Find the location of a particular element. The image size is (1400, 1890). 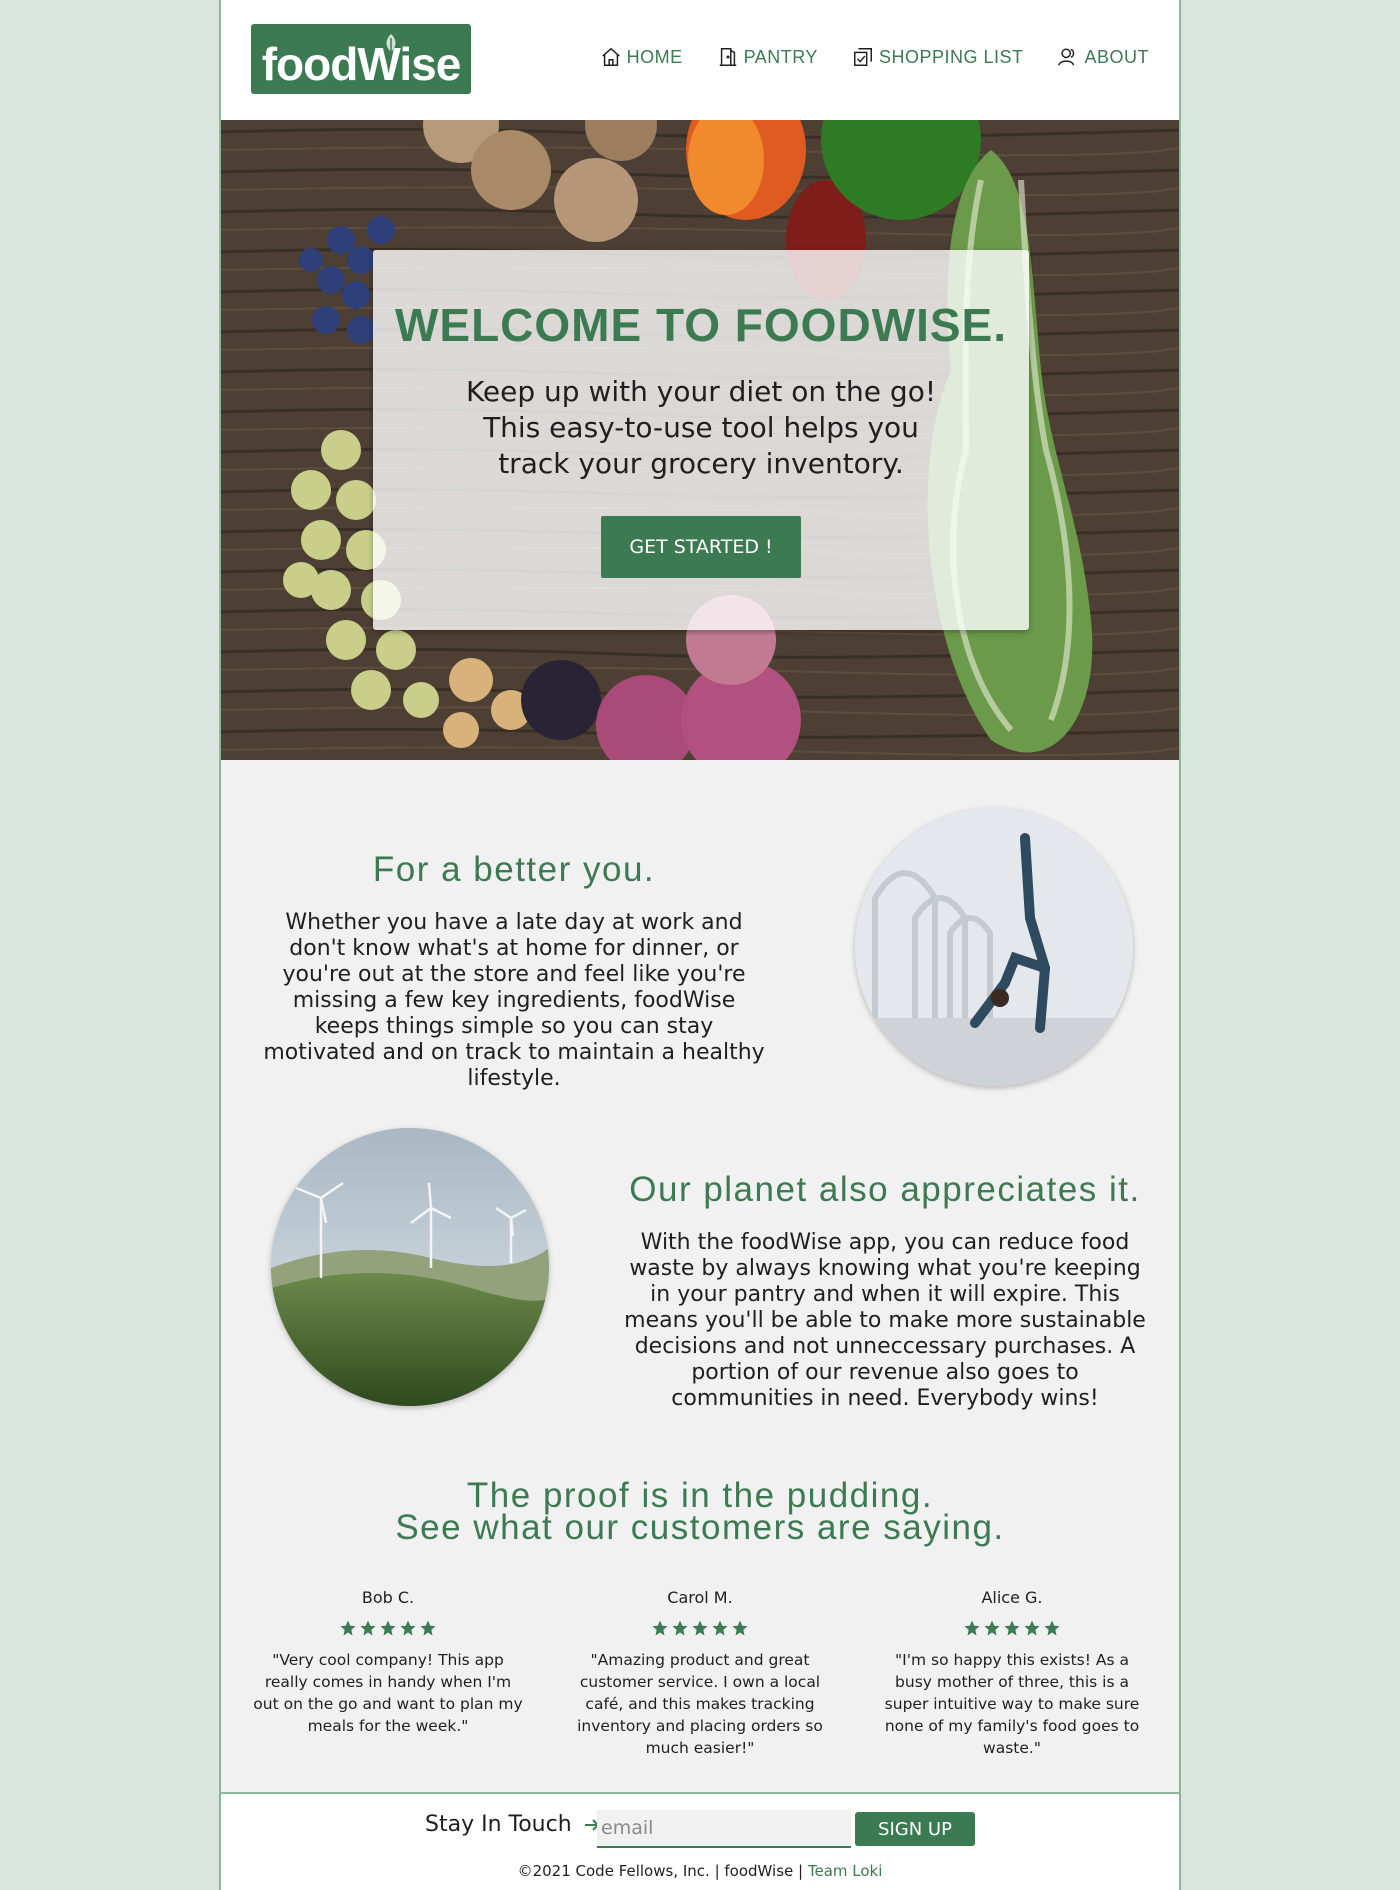

stay-in-touch-label: Stay In Touch is located at coordinates (498, 1824).